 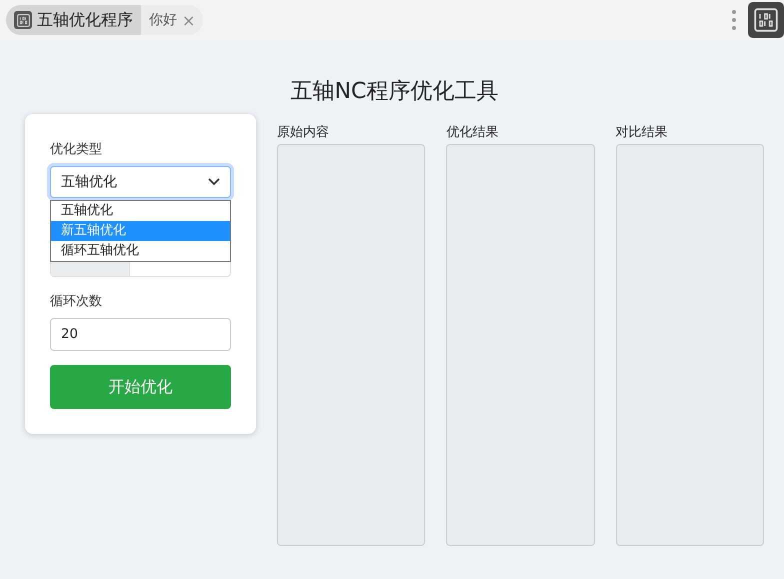 I want to click on panel-label: 对比结果, so click(x=642, y=132).